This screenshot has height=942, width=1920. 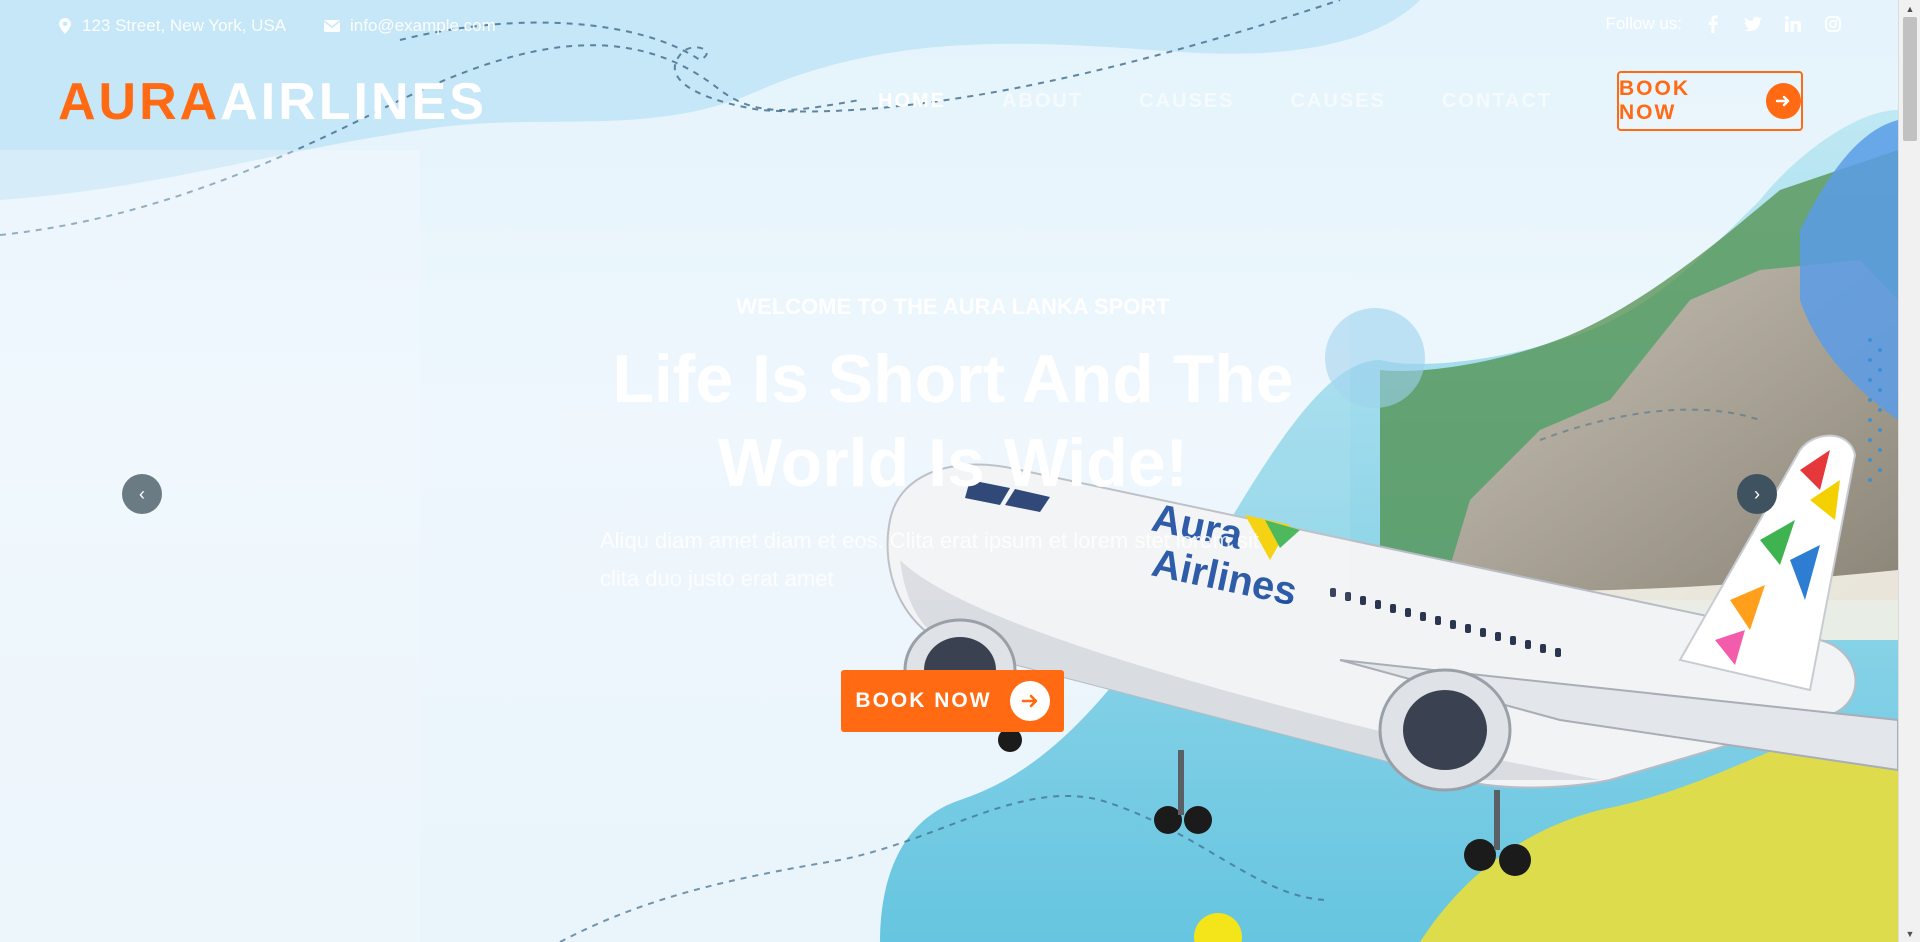 What do you see at coordinates (1723, 24) in the screenshot?
I see `social-links: Follow us:` at bounding box center [1723, 24].